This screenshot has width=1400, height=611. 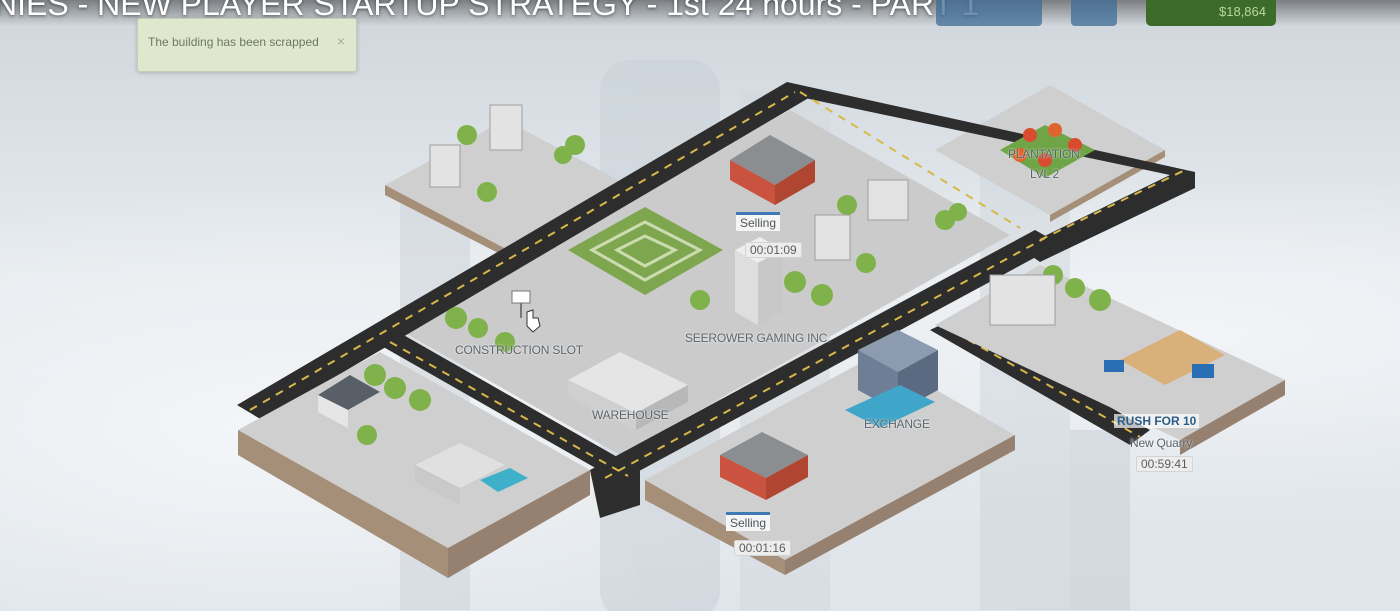 I want to click on selling-badge-top: Selling, so click(x=758, y=221).